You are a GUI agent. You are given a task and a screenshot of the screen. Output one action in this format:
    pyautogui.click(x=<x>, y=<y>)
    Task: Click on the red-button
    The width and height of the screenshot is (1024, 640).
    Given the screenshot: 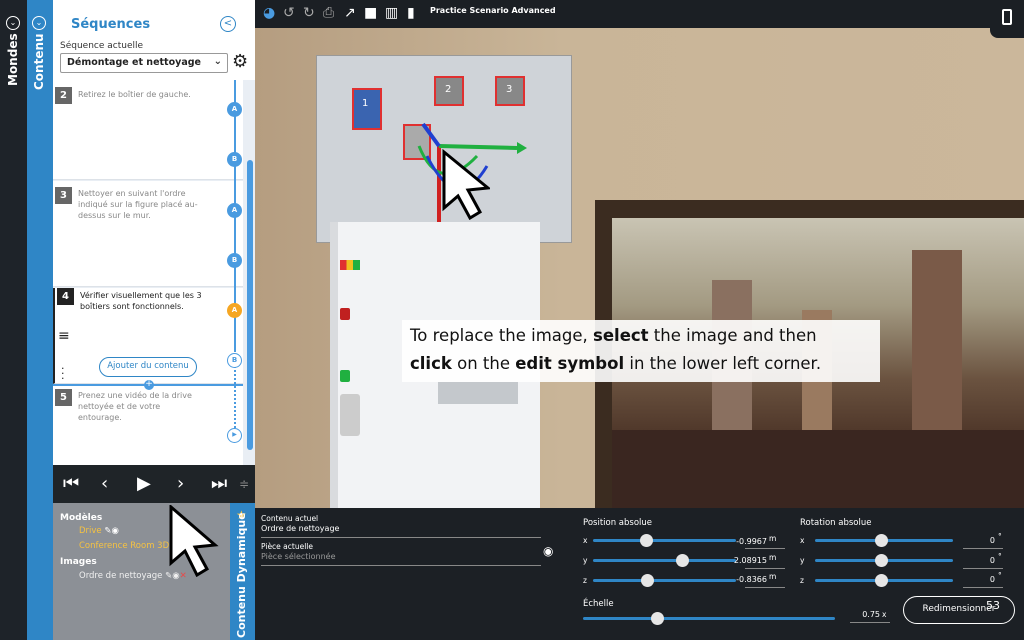 What is the action you would take?
    pyautogui.click(x=345, y=314)
    